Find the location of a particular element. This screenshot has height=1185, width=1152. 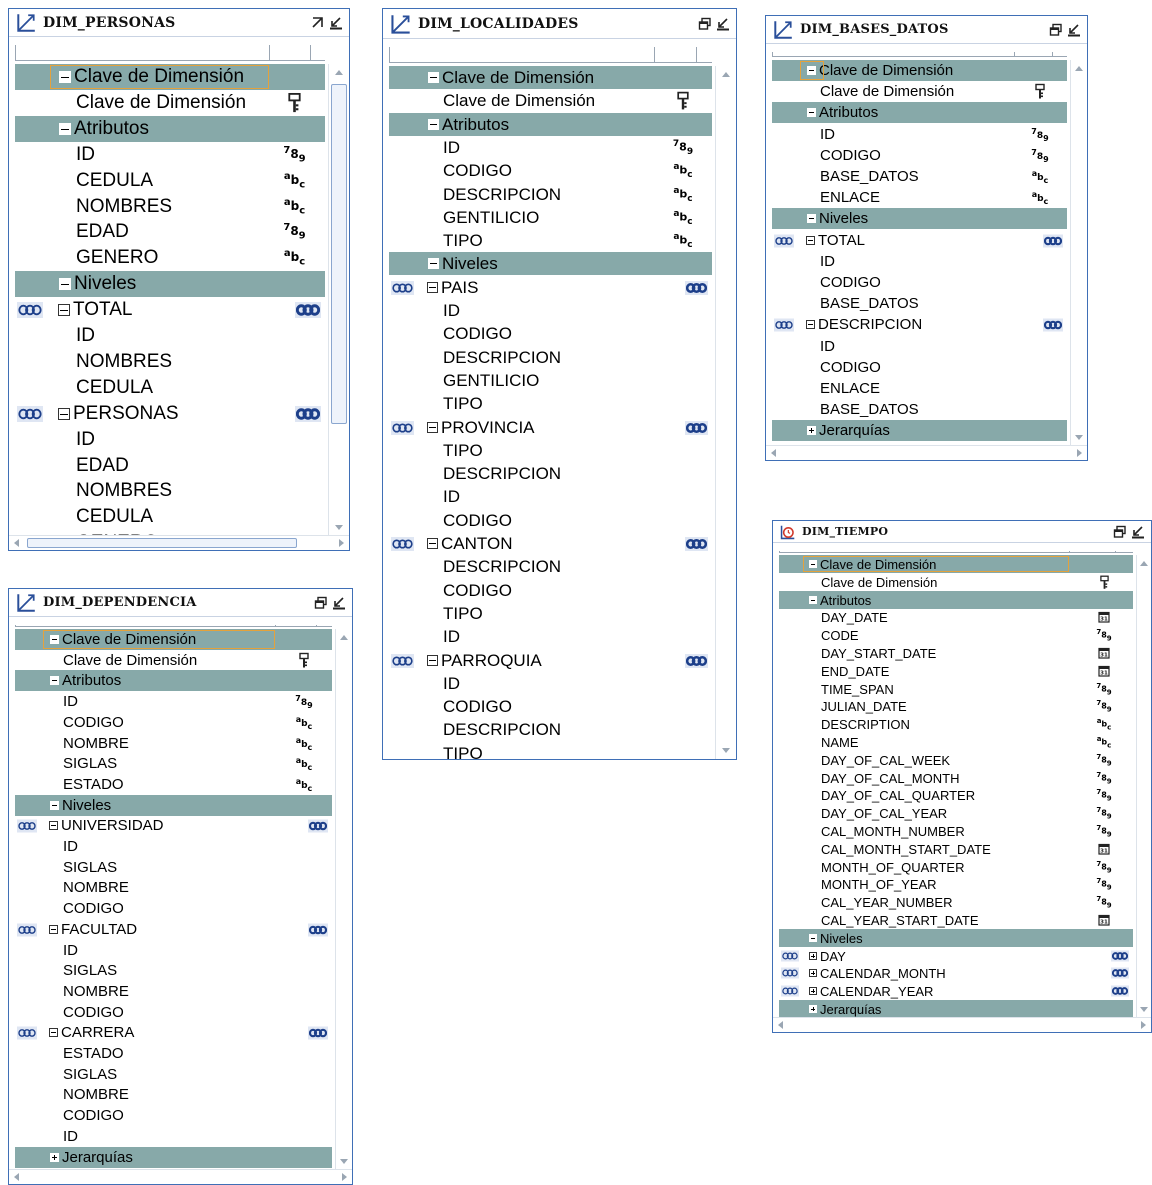

attribute-row-nombre: NOMBRE is located at coordinates (173, 887).